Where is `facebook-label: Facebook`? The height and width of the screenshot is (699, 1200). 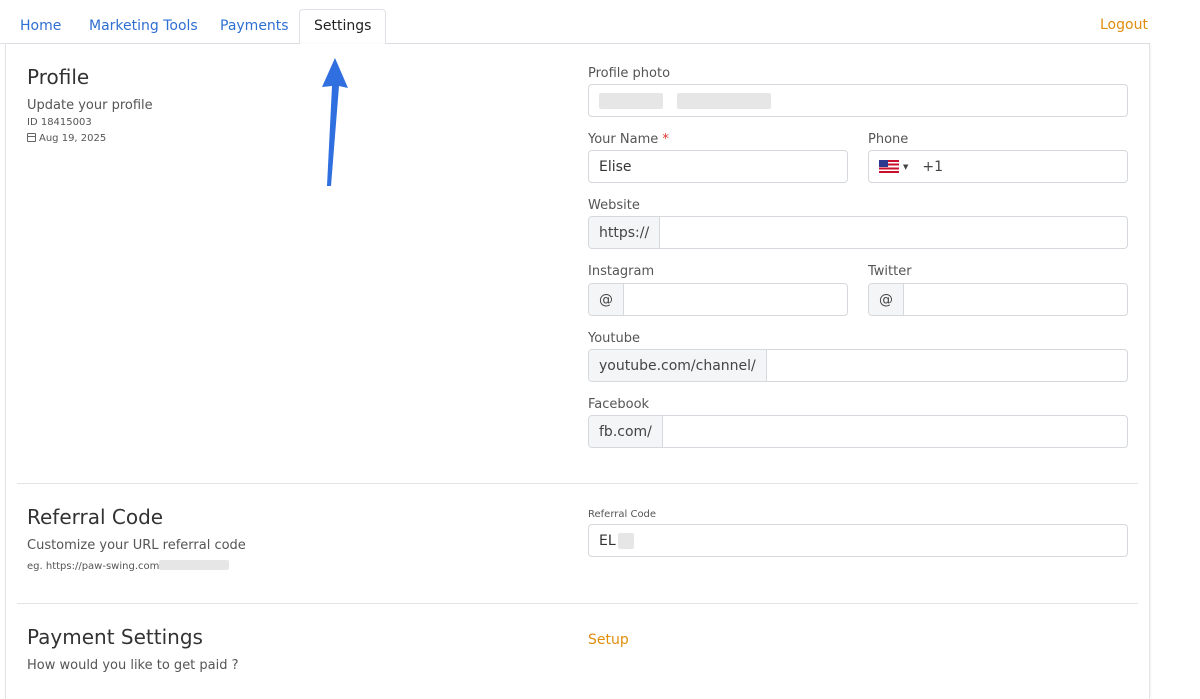 facebook-label: Facebook is located at coordinates (619, 404).